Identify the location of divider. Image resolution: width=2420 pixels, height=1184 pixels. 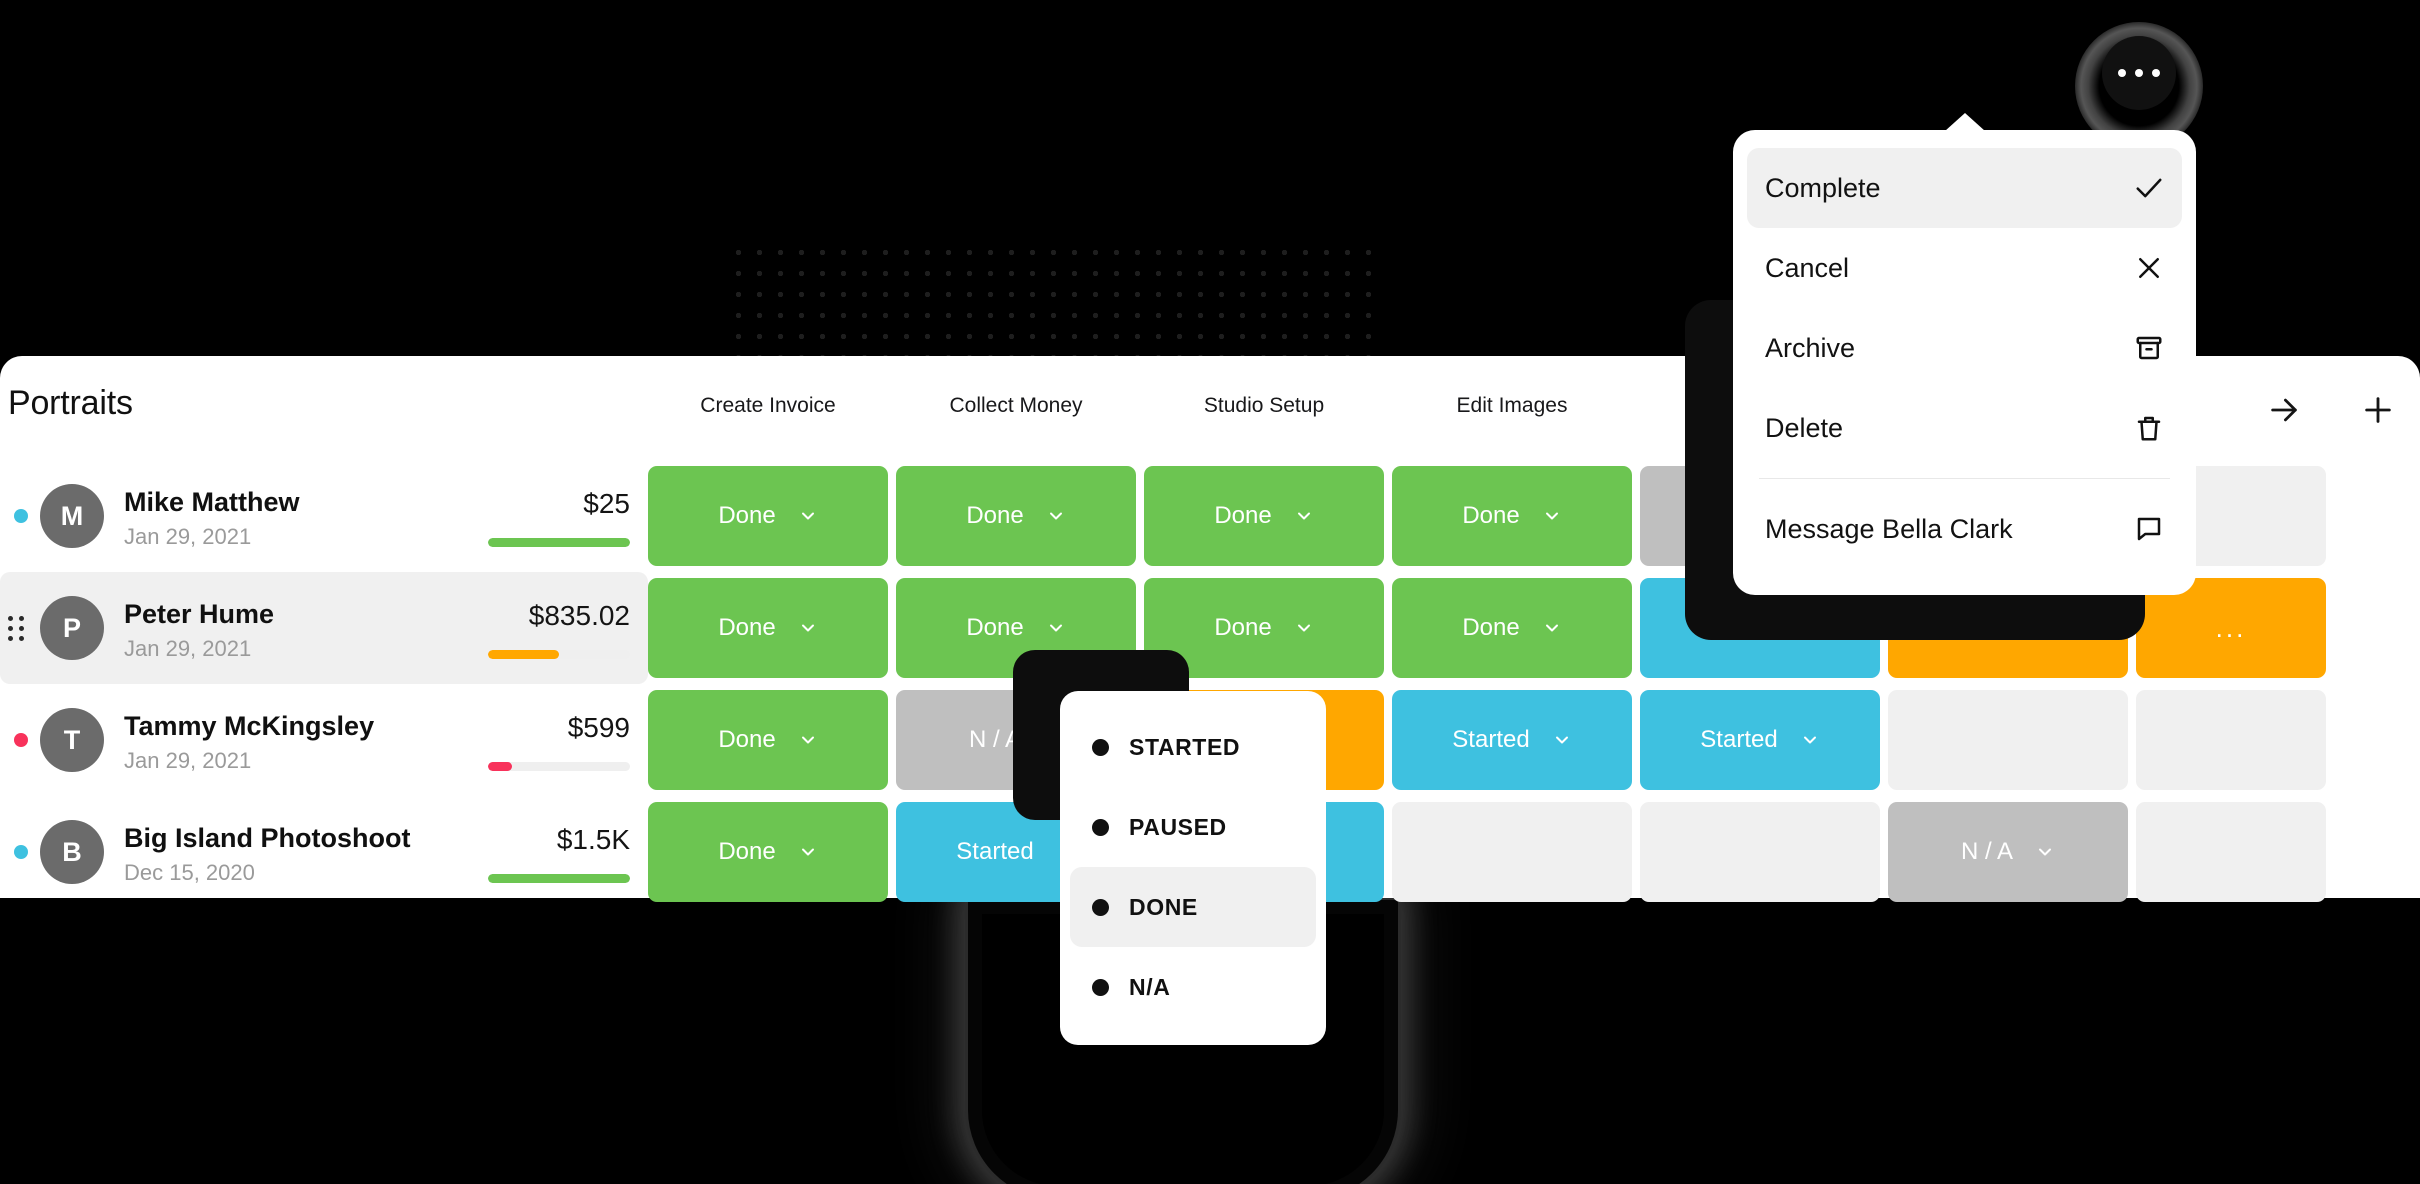
(1964, 478).